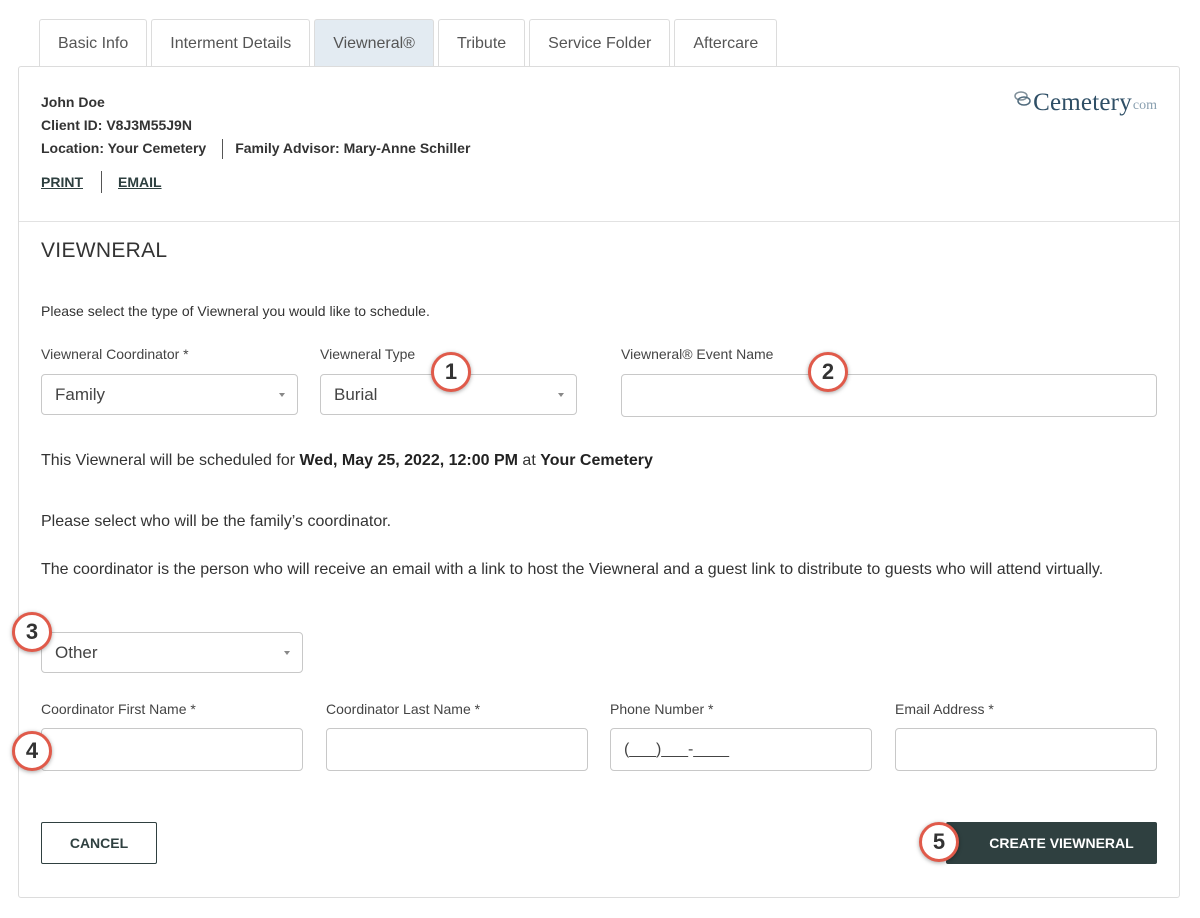  Describe the element at coordinates (828, 372) in the screenshot. I see `callout-badge-2: 2` at that location.